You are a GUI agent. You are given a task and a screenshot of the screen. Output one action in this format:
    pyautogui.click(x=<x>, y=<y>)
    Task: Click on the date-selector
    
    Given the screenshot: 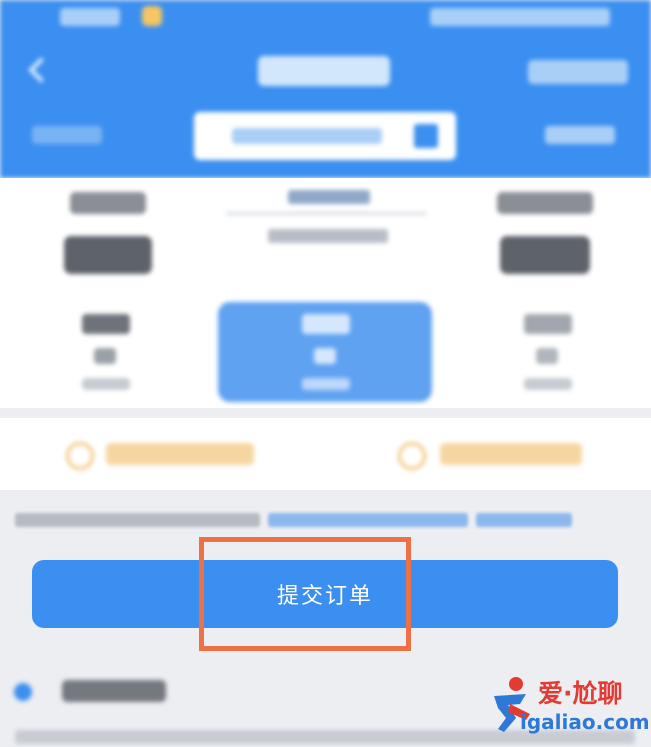 What is the action you would take?
    pyautogui.click(x=325, y=136)
    